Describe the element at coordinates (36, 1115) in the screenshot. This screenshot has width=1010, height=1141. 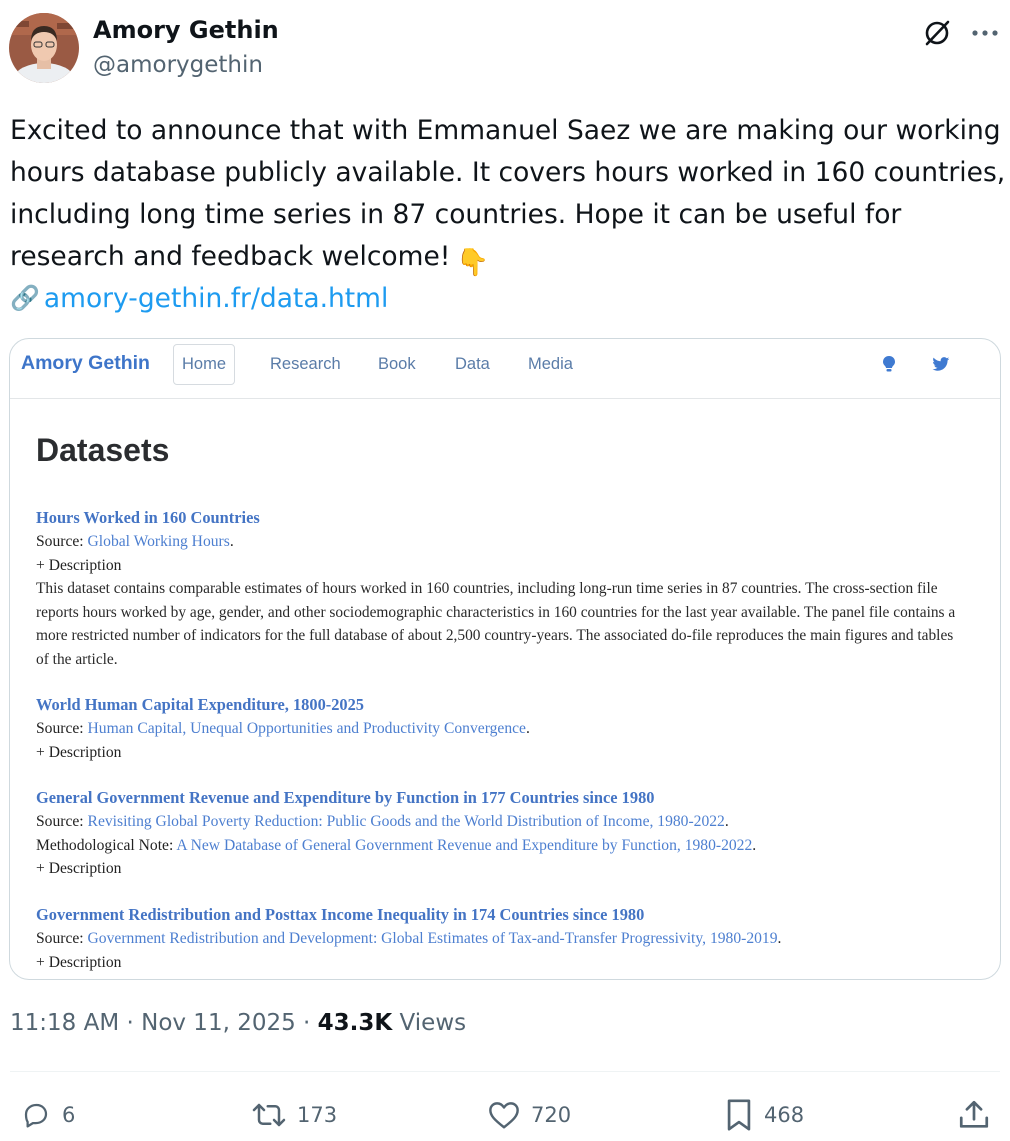
I see `reply-icon` at that location.